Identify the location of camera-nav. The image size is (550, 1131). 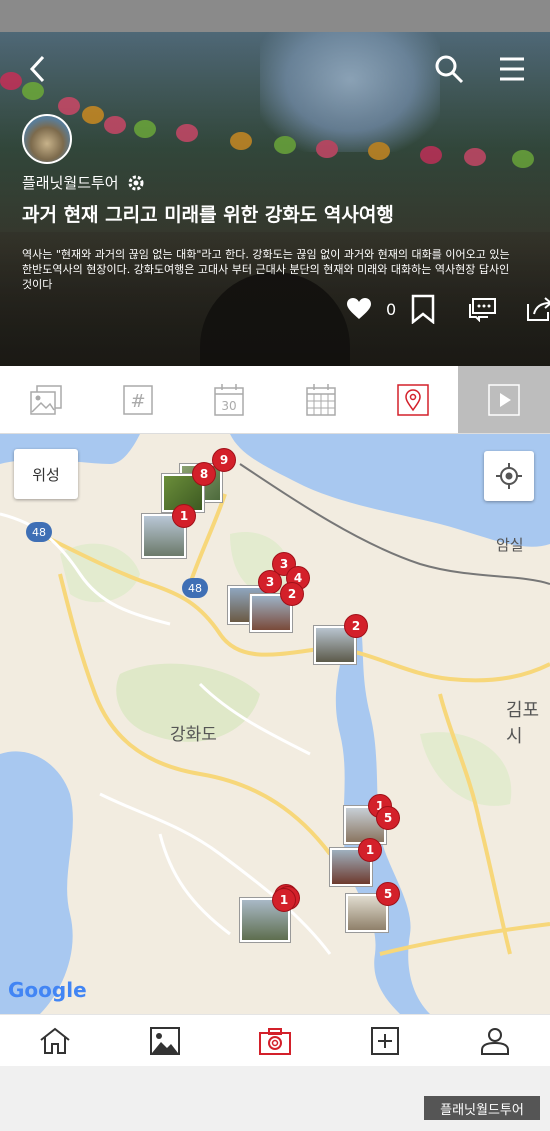
(275, 1040).